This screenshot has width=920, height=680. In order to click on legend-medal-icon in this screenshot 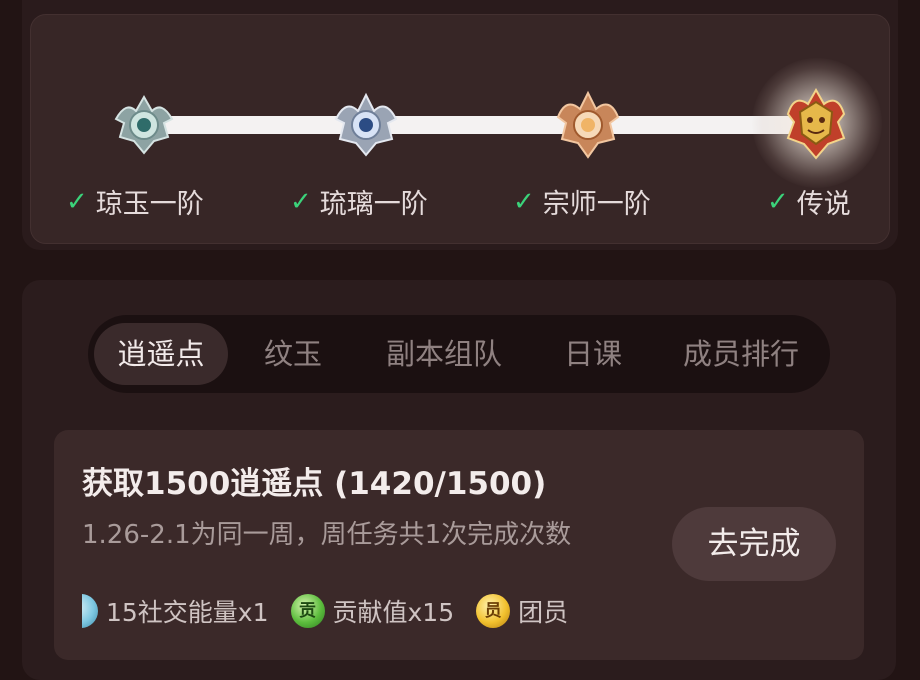, I will do `click(816, 124)`.